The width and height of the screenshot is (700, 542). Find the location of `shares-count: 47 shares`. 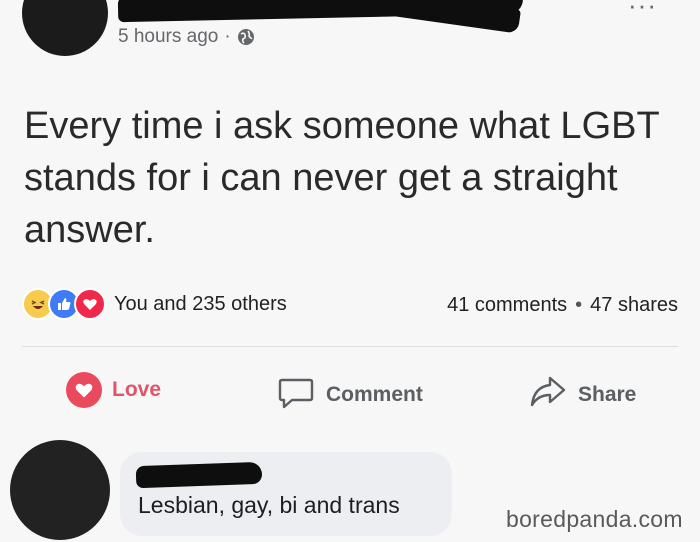

shares-count: 47 shares is located at coordinates (634, 305).